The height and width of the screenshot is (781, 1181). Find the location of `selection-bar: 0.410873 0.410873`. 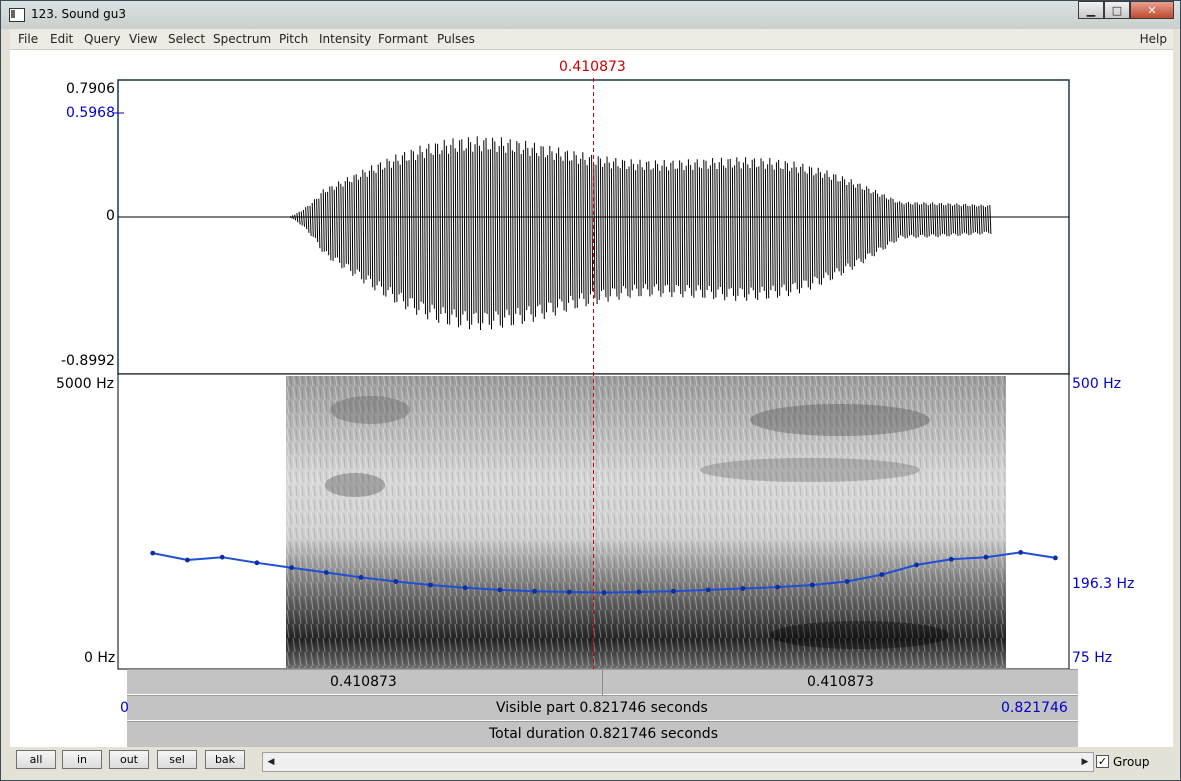

selection-bar: 0.410873 0.410873 is located at coordinates (602, 682).